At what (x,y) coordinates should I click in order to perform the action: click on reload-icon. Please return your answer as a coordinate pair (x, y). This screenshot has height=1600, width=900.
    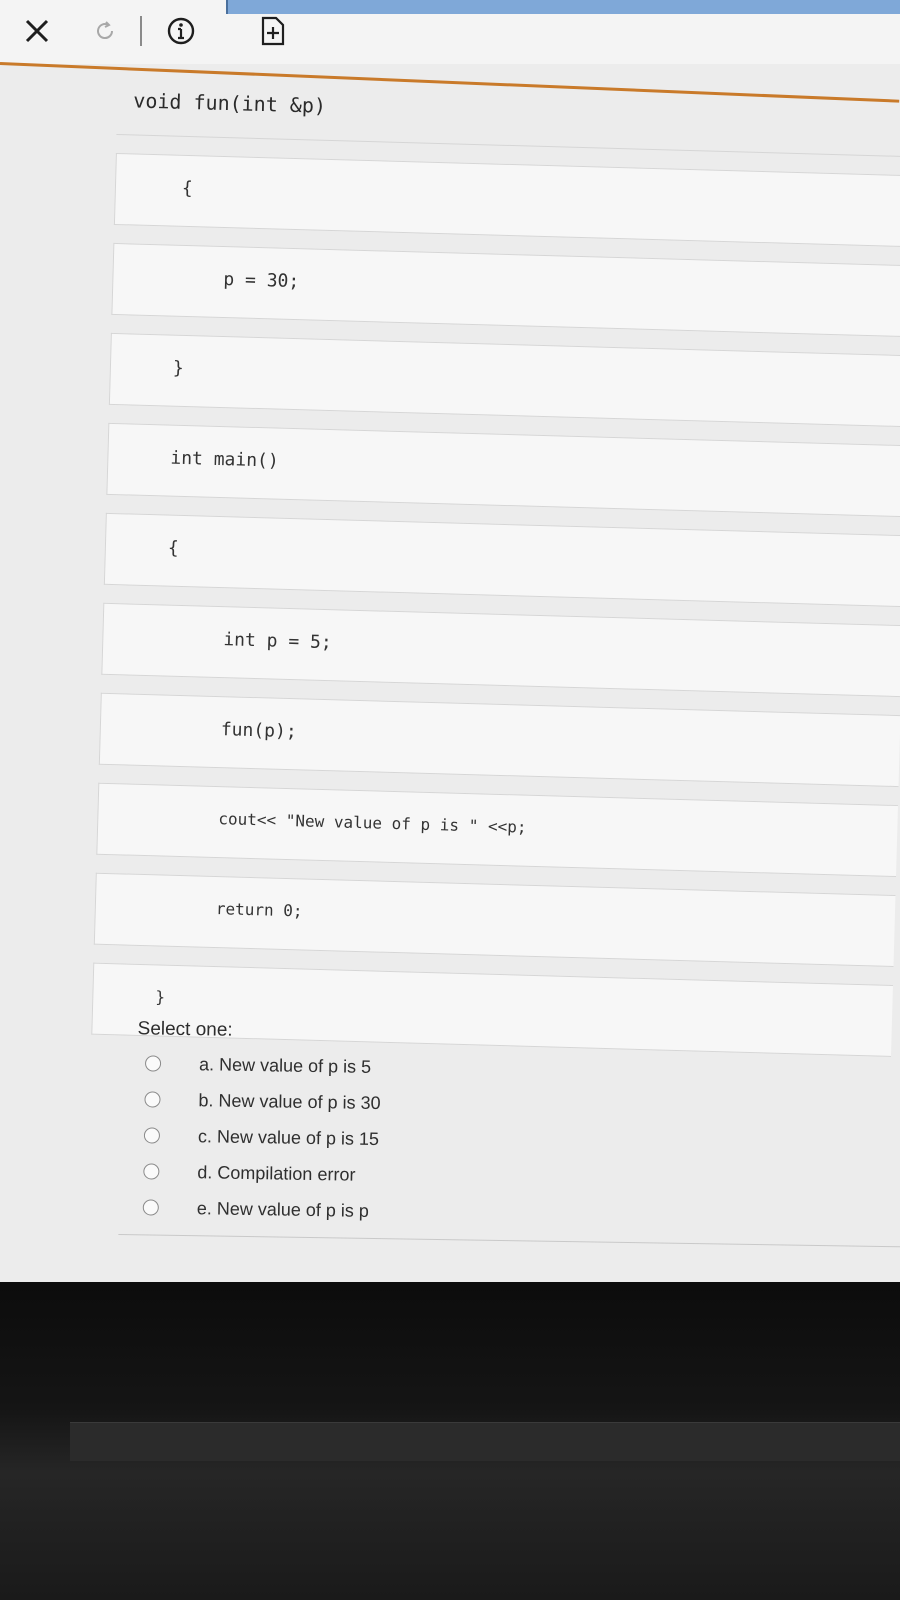
    Looking at the image, I should click on (105, 30).